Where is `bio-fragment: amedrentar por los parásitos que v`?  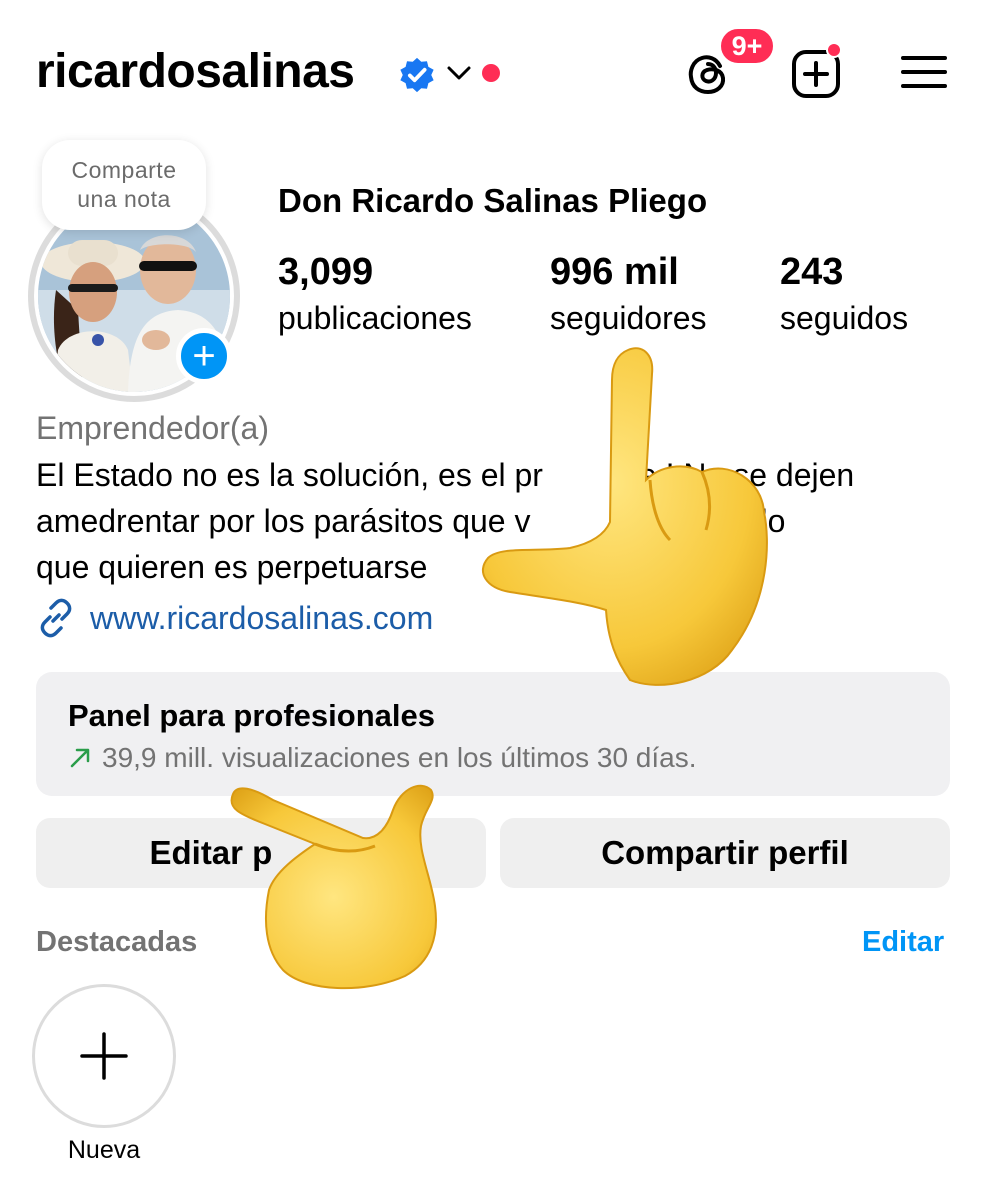 bio-fragment: amedrentar por los parásitos que v is located at coordinates (283, 521).